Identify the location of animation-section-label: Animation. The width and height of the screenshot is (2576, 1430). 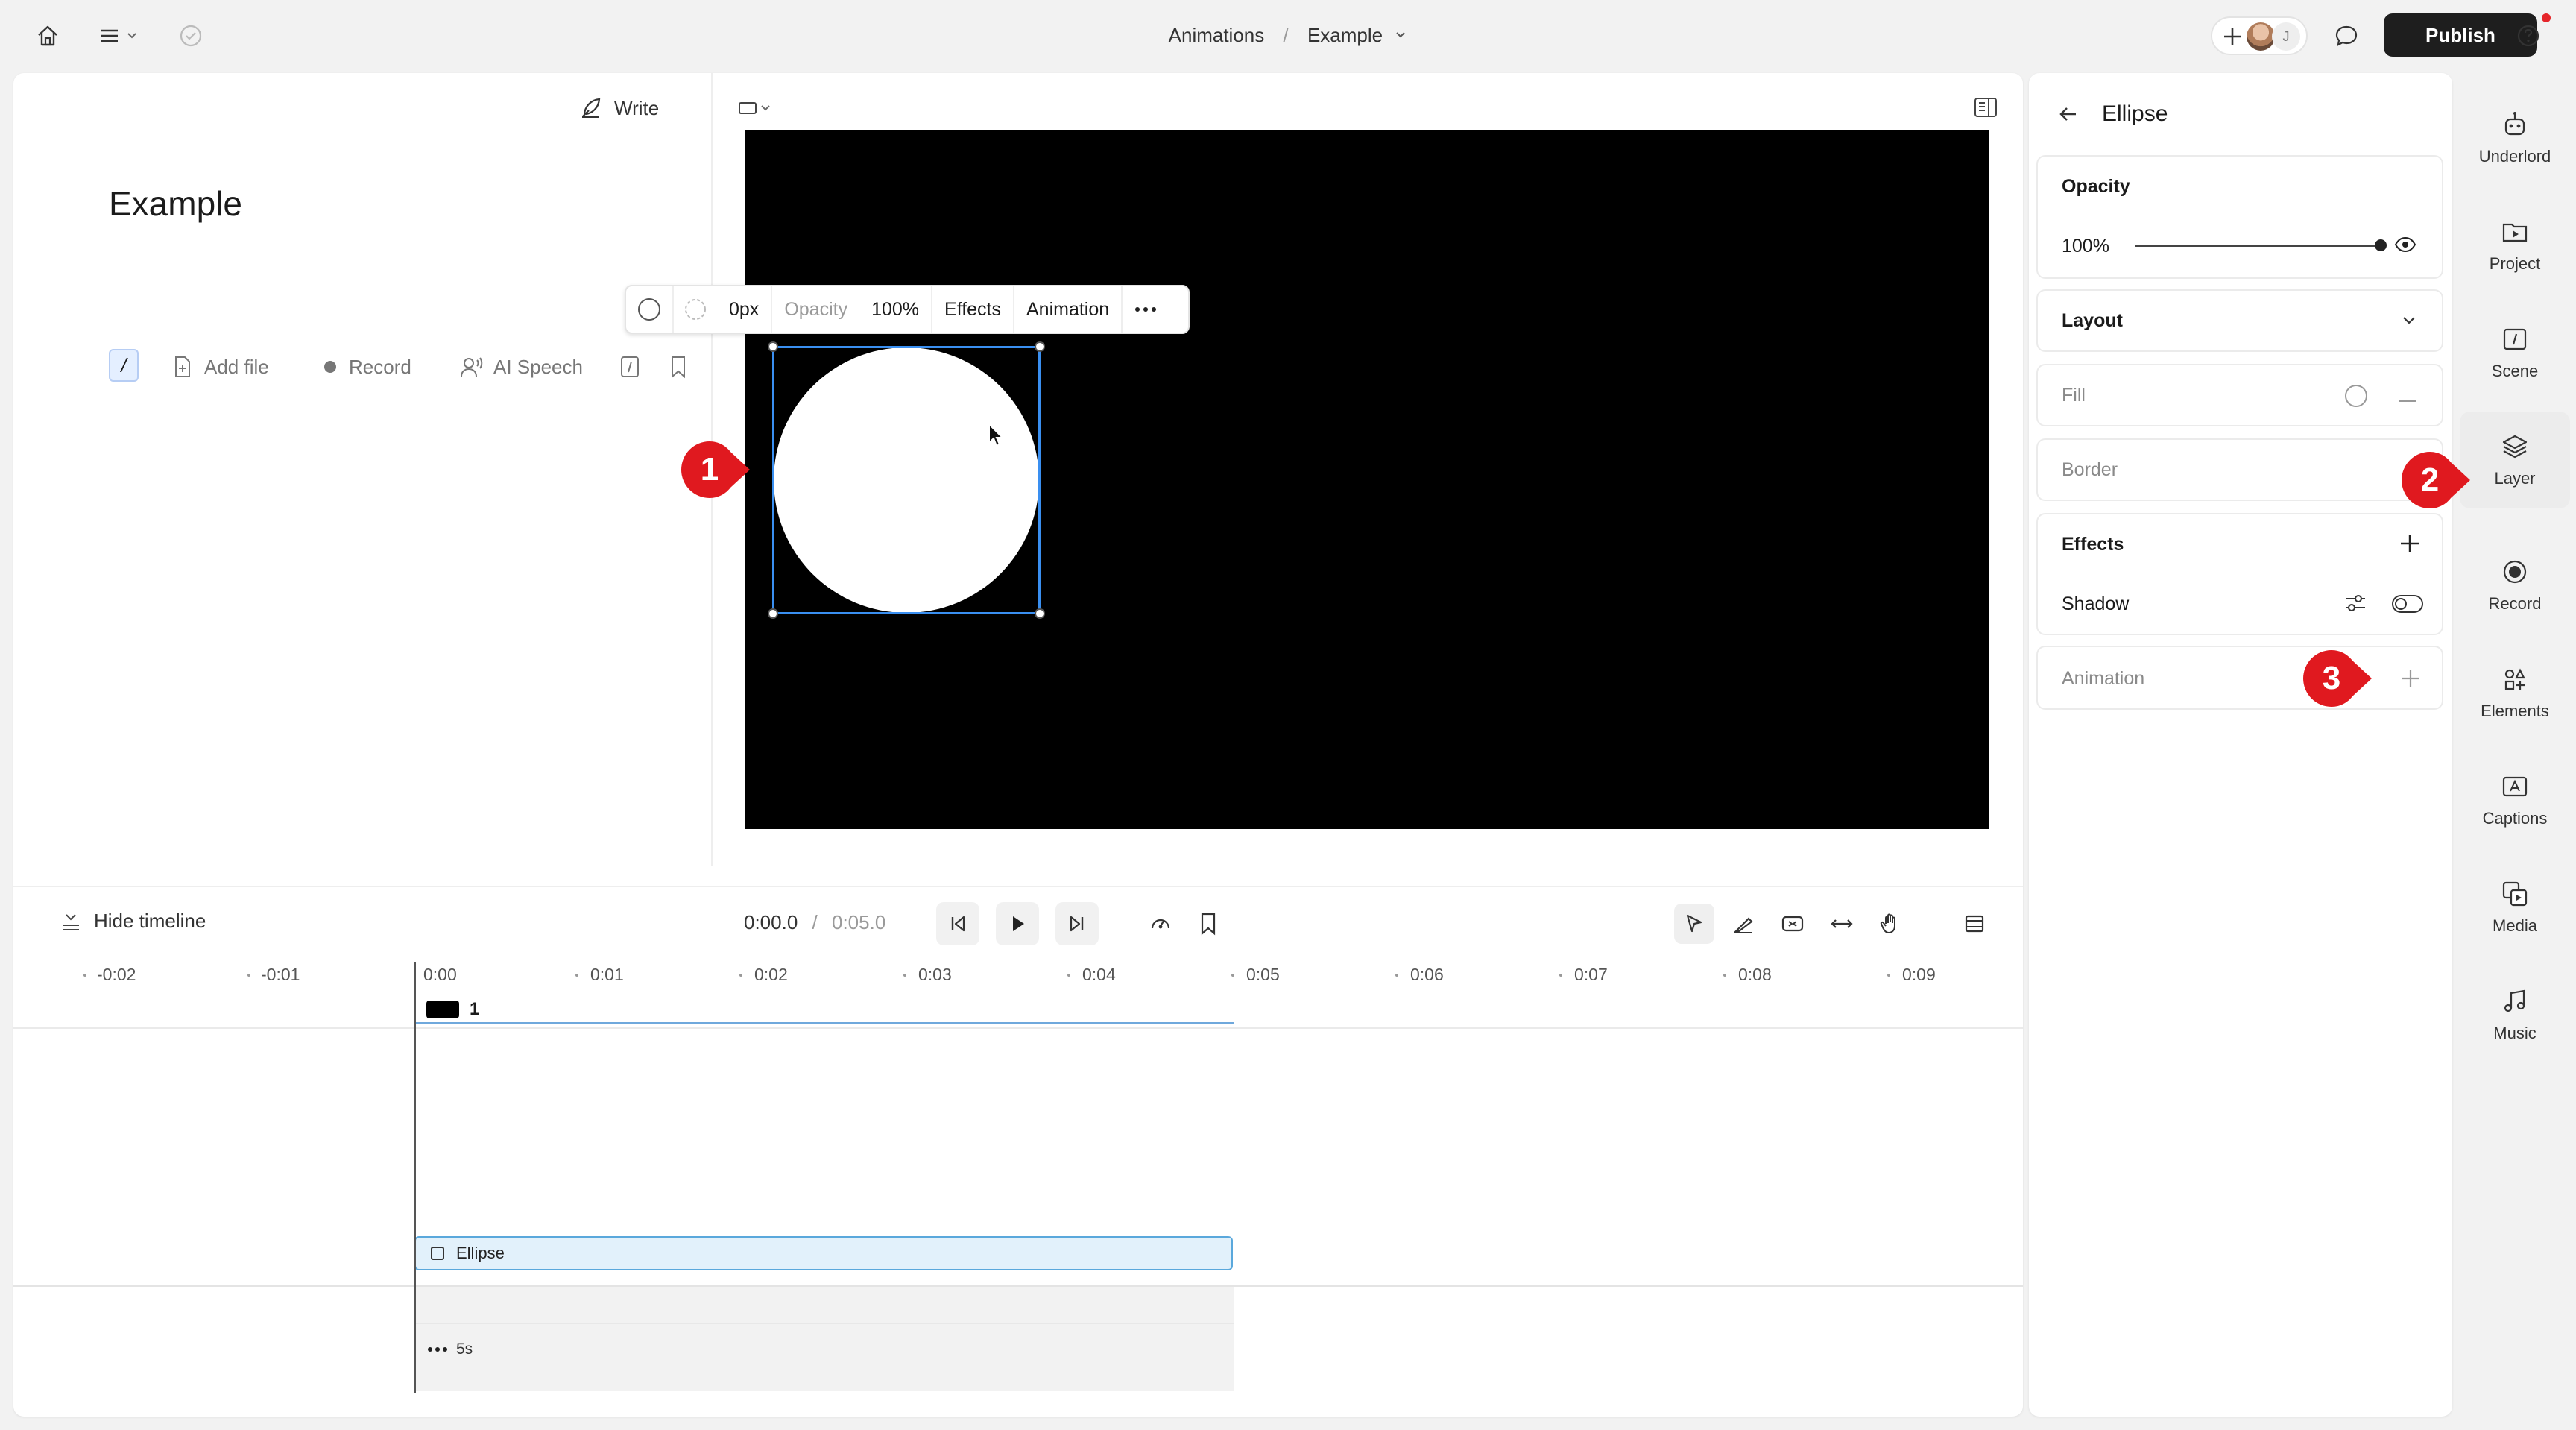
(2103, 678).